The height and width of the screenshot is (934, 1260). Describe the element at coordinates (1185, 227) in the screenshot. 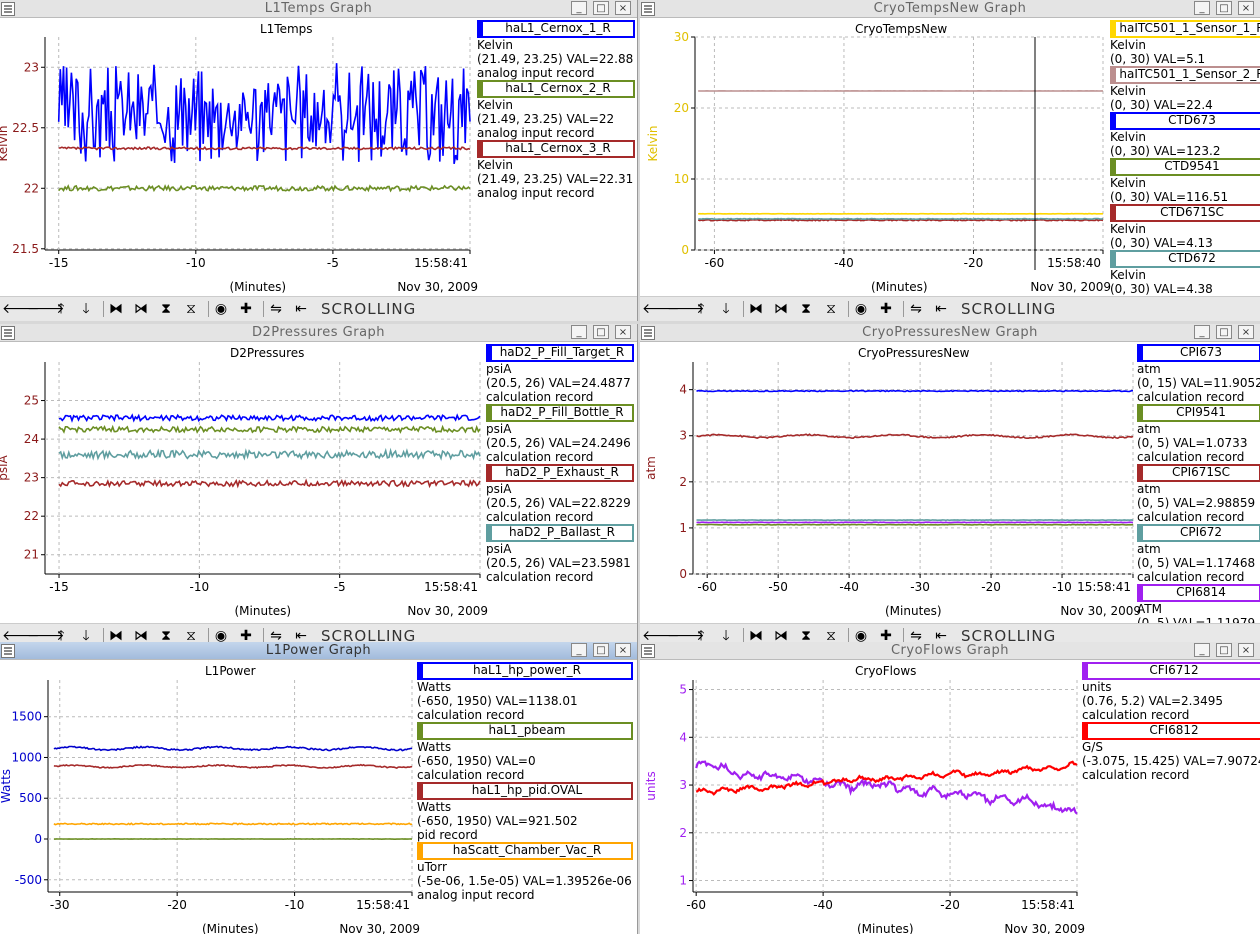

I see `legend-entry: CTD671SC Kelvin (0, 30) VAL=4.13` at that location.